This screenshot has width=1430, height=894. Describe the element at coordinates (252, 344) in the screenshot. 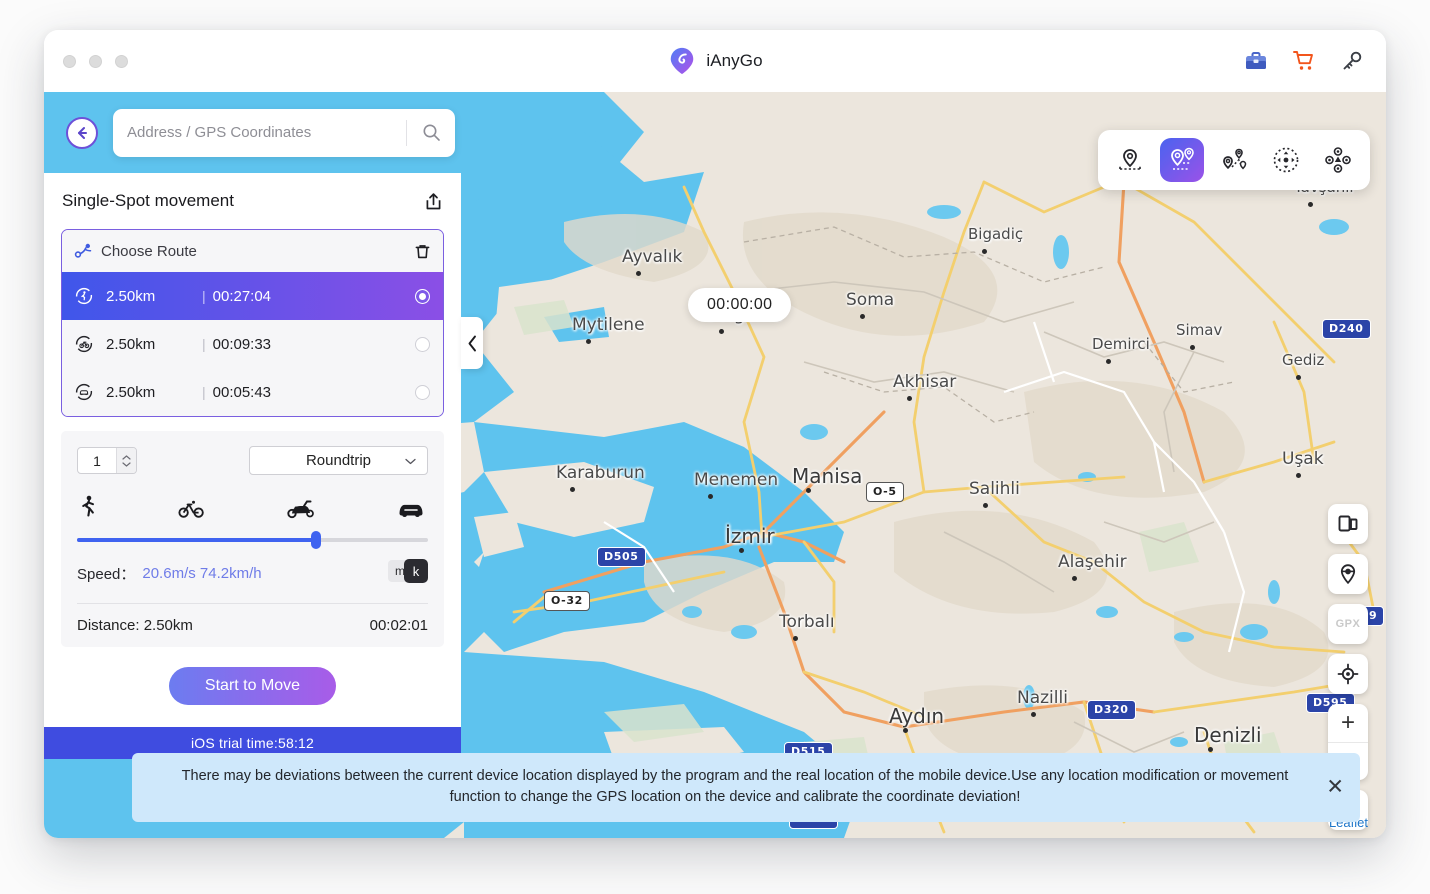

I see `route-row: 2.50km | 00:09:33` at that location.